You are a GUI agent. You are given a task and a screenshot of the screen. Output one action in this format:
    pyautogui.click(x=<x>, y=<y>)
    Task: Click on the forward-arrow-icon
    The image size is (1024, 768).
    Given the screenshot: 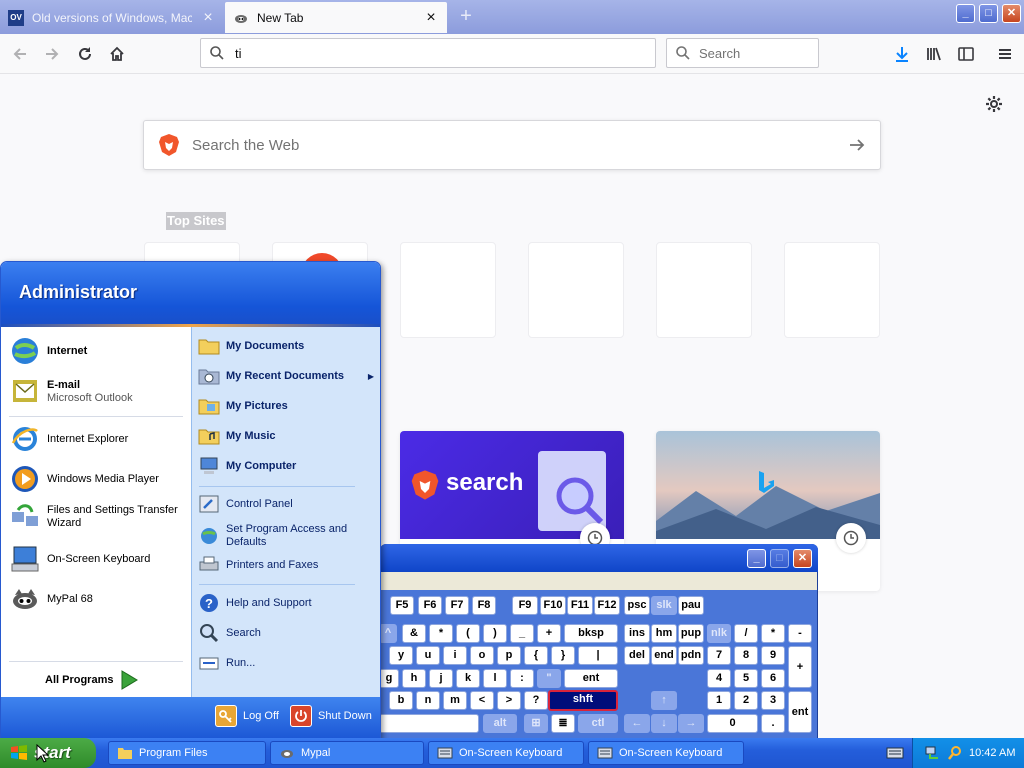 What is the action you would take?
    pyautogui.click(x=52, y=54)
    